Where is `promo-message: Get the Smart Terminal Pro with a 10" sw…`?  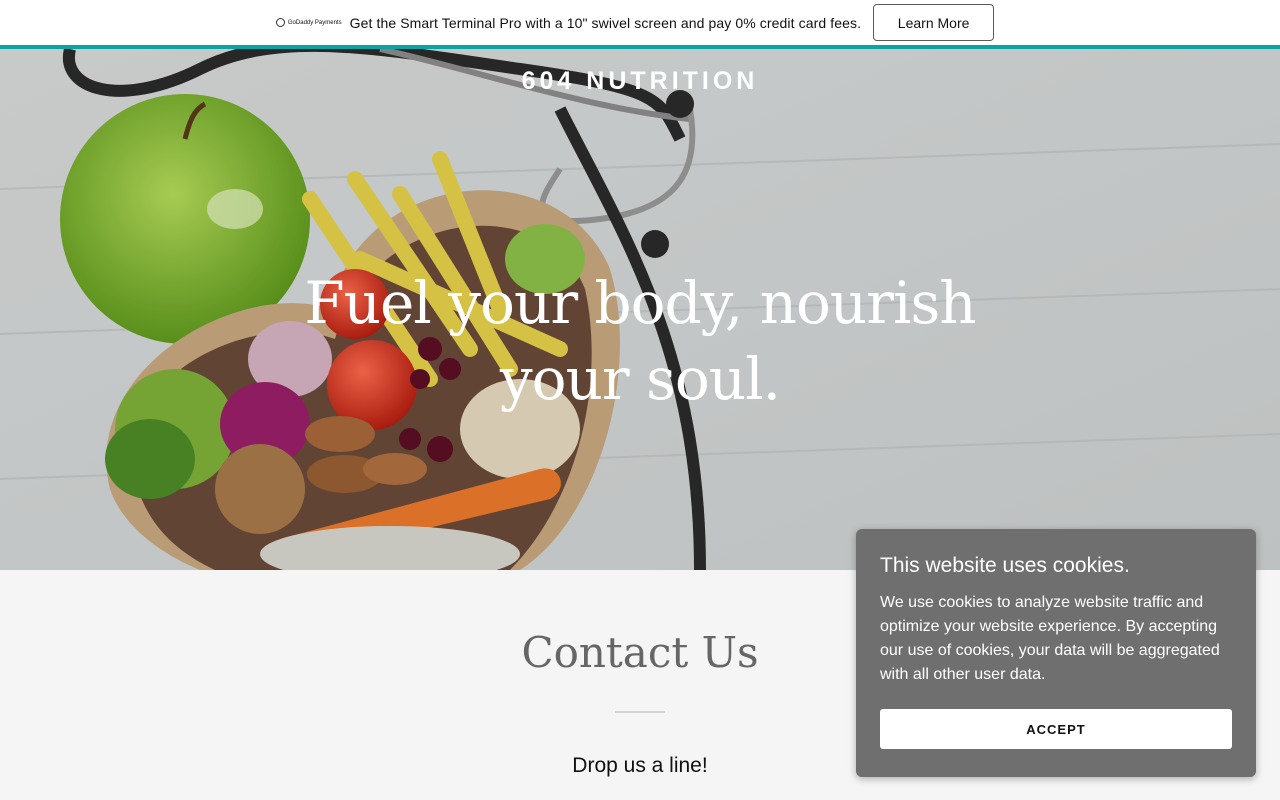 promo-message: Get the Smart Terminal Pro with a 10" sw… is located at coordinates (605, 22).